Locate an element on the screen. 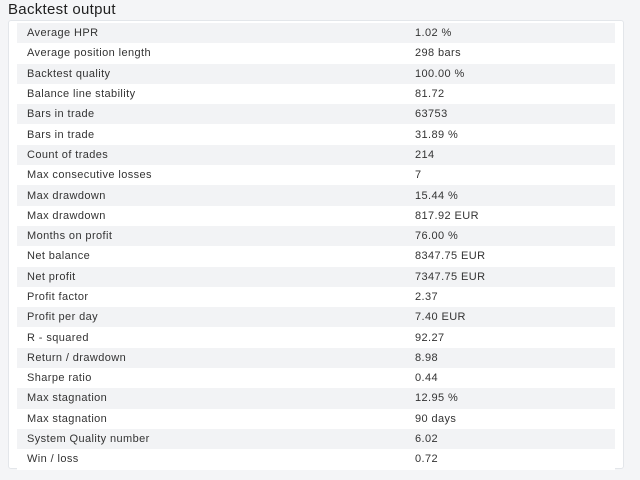 Image resolution: width=640 pixels, height=480 pixels. table-row: Profit per day 7.40 EUR is located at coordinates (316, 317).